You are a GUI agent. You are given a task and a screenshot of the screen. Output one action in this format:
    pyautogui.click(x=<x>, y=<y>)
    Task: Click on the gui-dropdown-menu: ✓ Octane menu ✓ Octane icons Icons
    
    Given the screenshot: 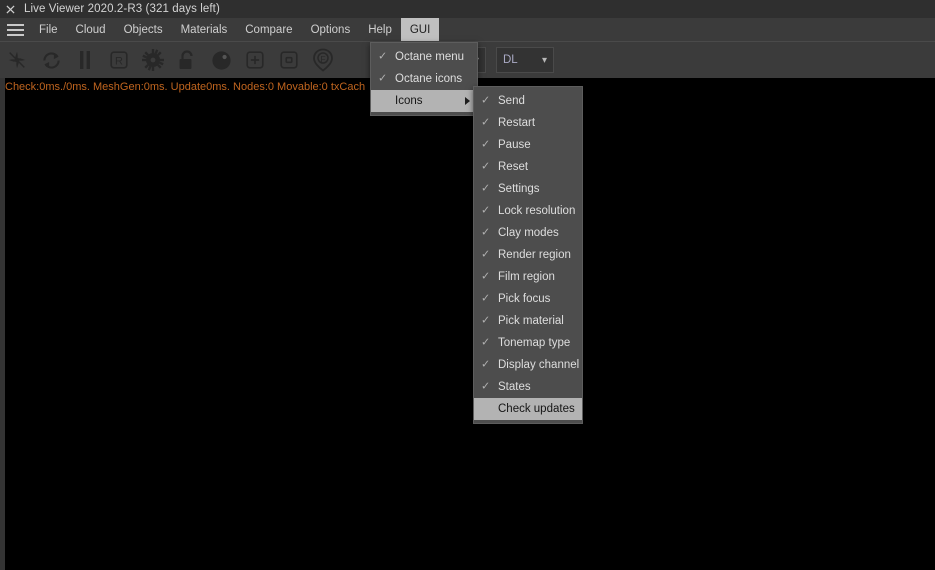 What is the action you would take?
    pyautogui.click(x=424, y=79)
    